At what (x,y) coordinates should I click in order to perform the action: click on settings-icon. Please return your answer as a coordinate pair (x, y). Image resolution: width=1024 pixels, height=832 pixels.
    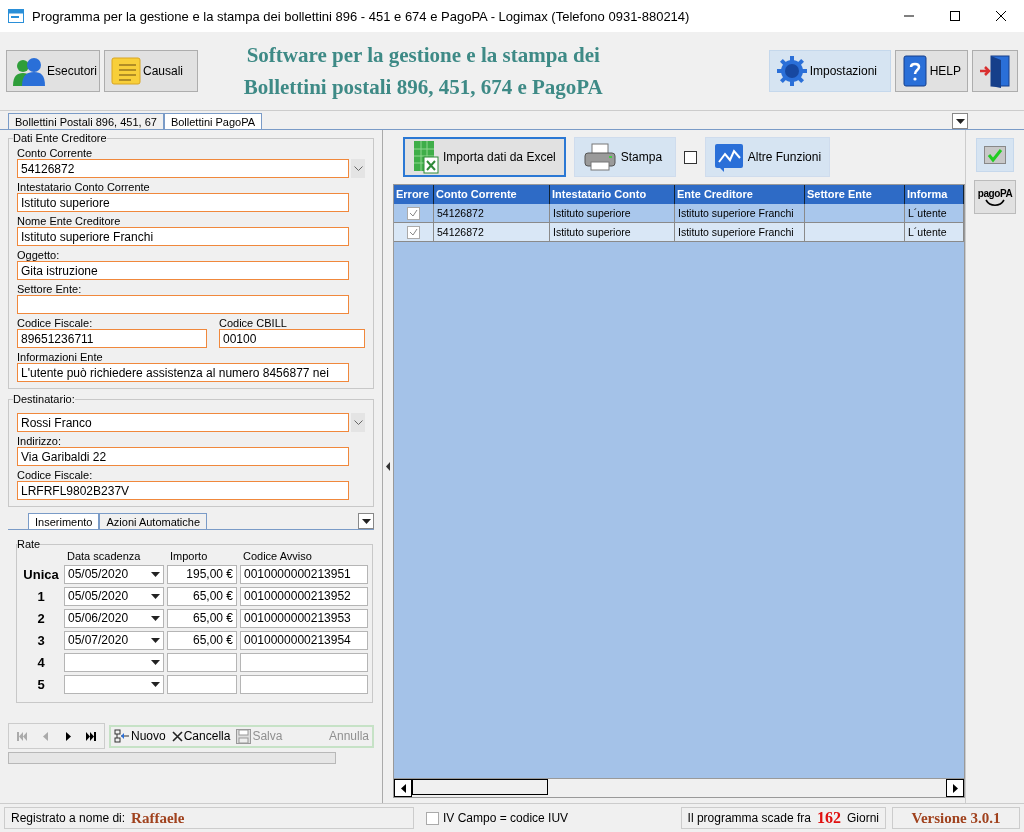
    Looking at the image, I should click on (791, 71).